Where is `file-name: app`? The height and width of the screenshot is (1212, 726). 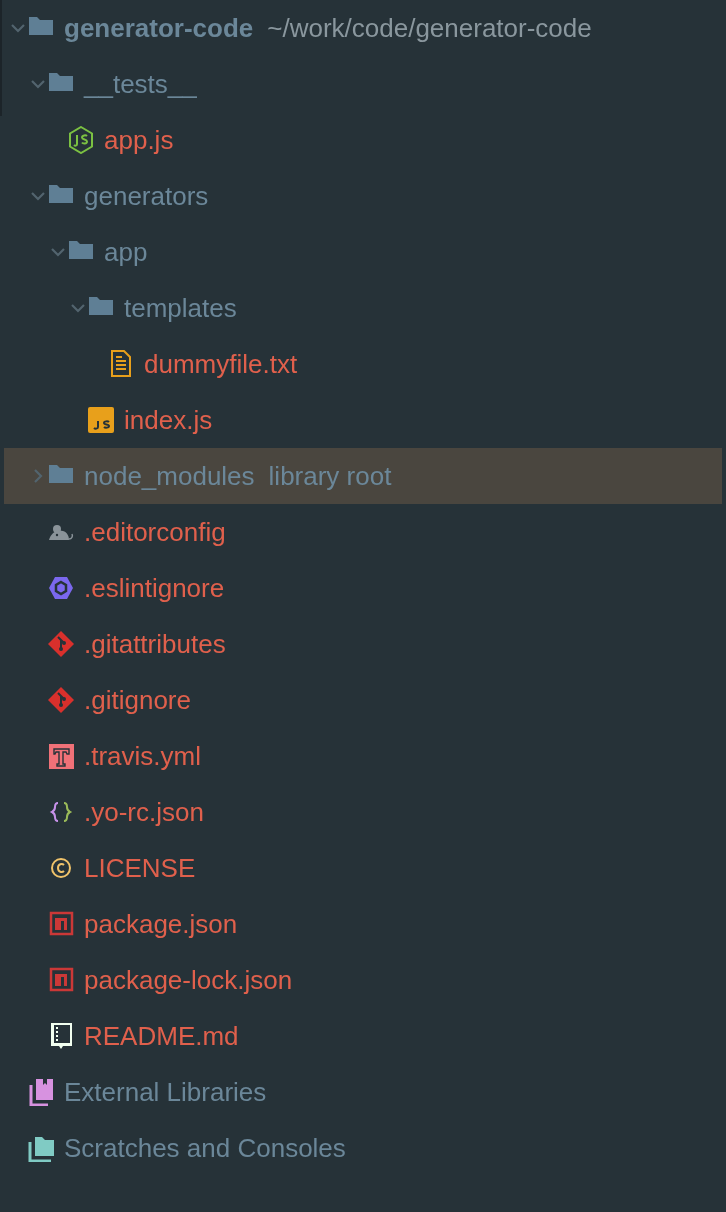 file-name: app is located at coordinates (126, 252).